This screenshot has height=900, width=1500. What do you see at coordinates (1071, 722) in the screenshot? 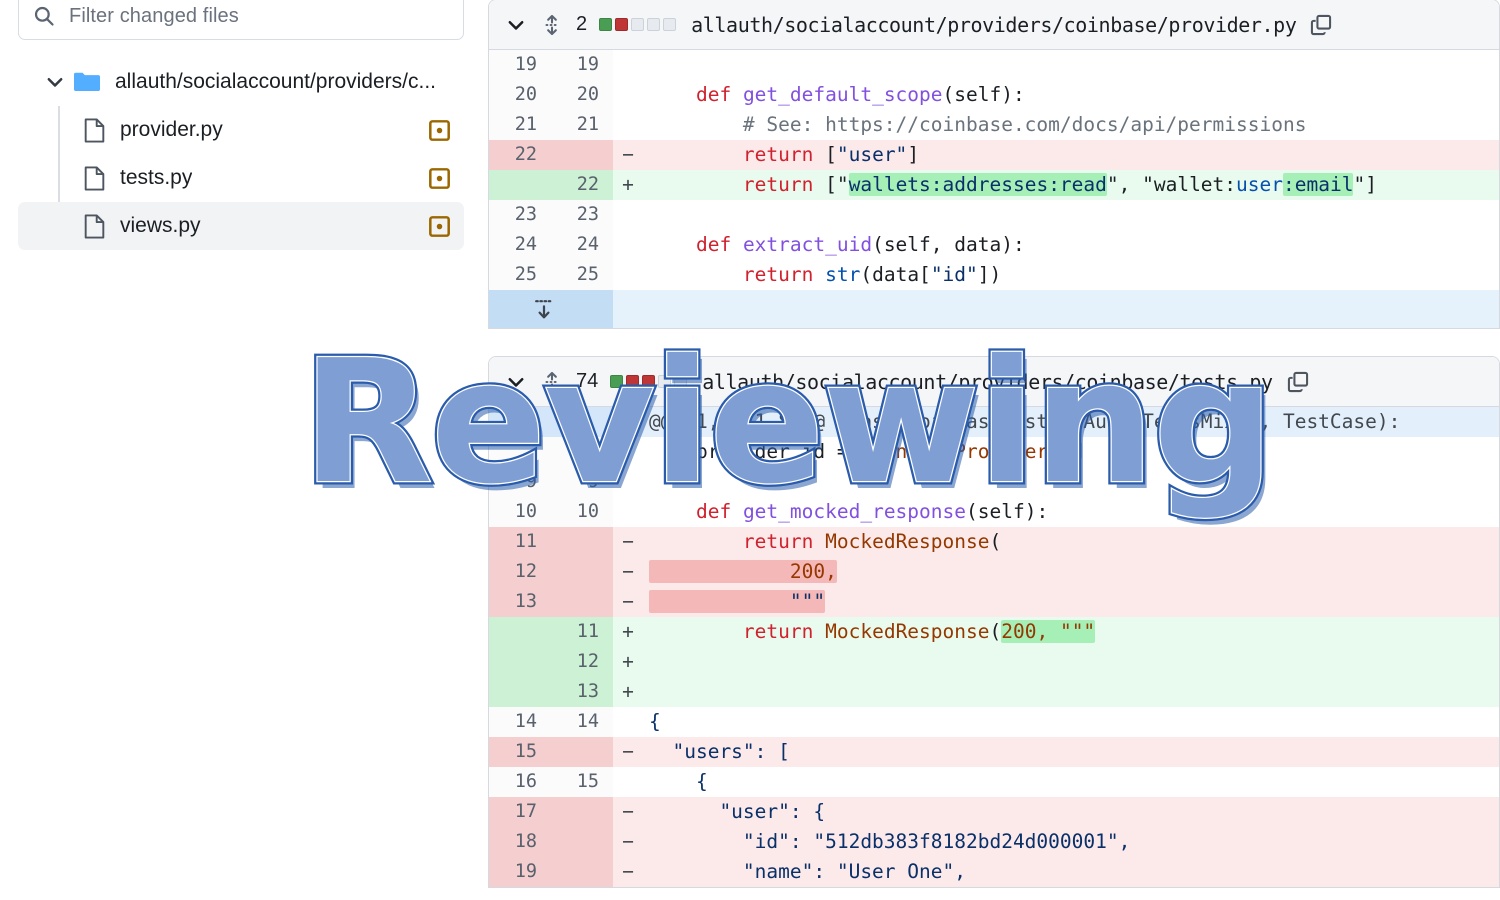
I see `diff-code: {` at bounding box center [1071, 722].